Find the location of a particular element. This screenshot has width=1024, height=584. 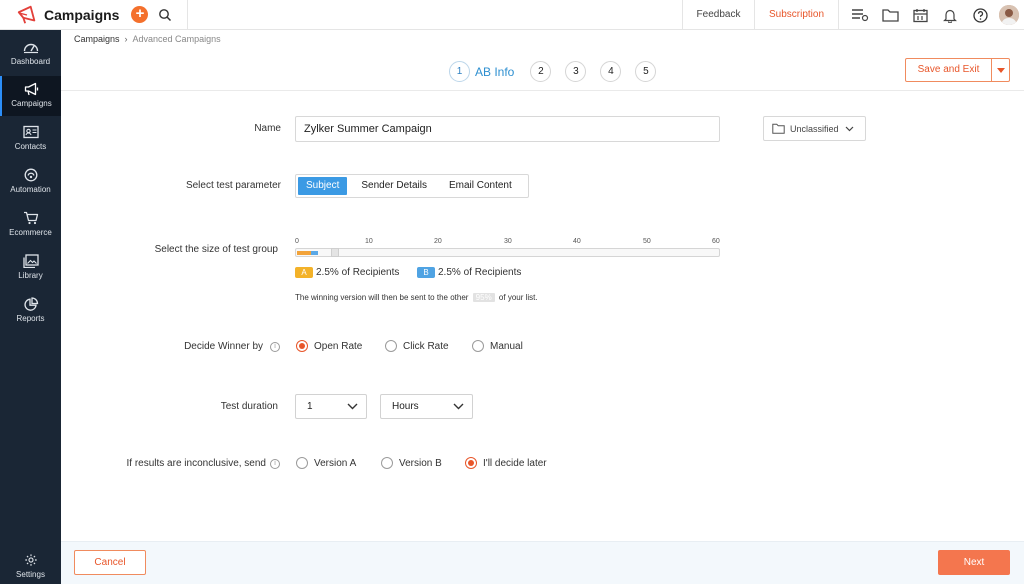

tick-label: 50 is located at coordinates (647, 241).